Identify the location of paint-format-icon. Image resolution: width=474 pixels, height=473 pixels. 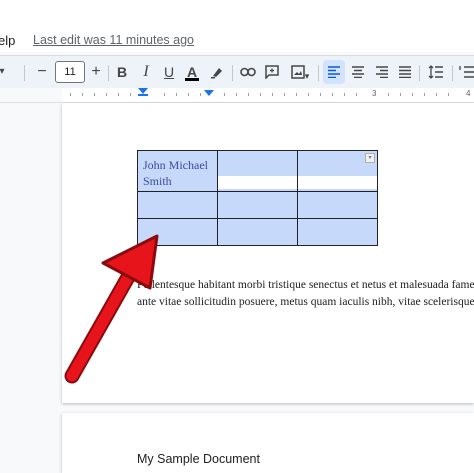
(216, 73).